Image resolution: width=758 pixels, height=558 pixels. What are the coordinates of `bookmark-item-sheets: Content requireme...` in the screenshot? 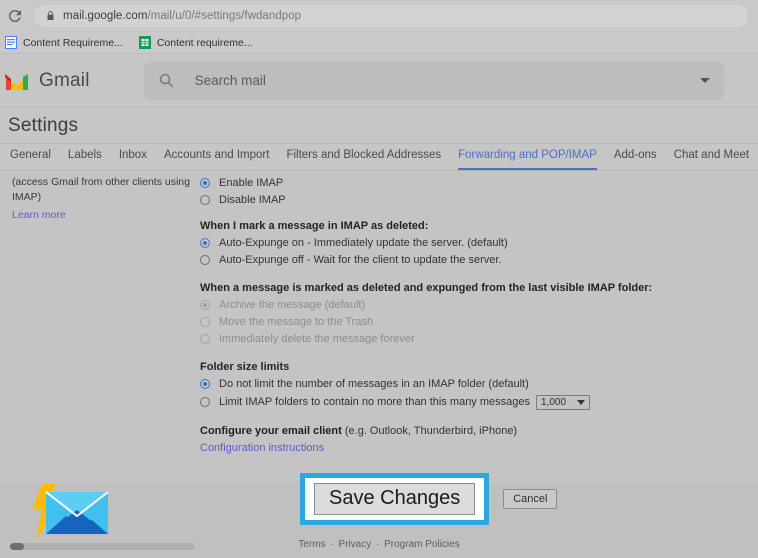 It's located at (195, 42).